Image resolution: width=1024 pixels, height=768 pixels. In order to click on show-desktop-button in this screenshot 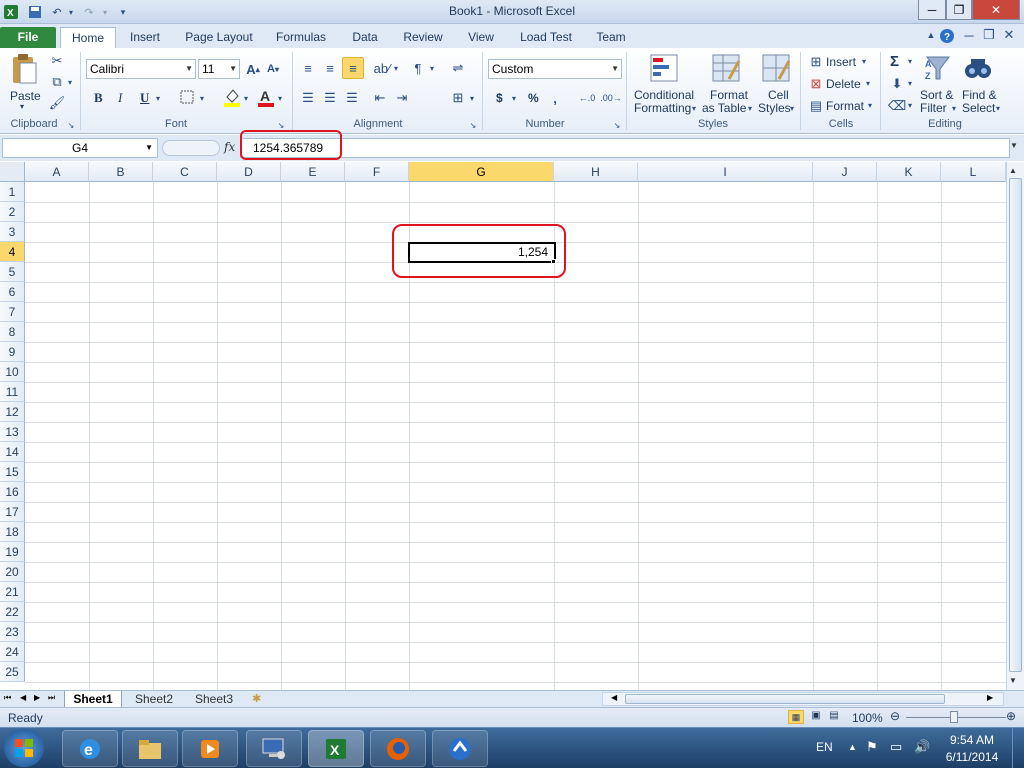, I will do `click(1018, 748)`.